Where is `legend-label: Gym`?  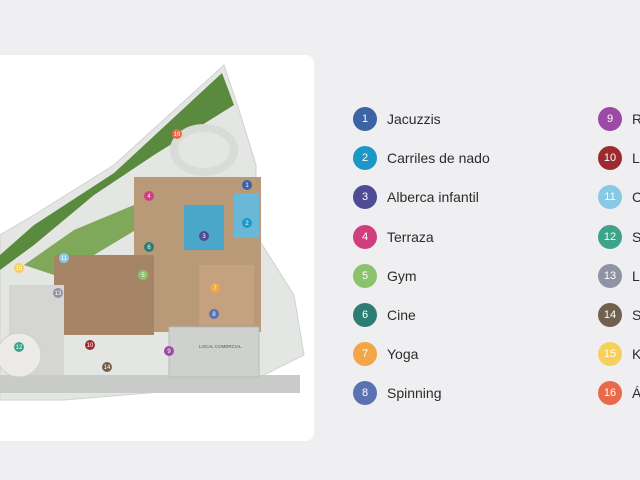 legend-label: Gym is located at coordinates (402, 276).